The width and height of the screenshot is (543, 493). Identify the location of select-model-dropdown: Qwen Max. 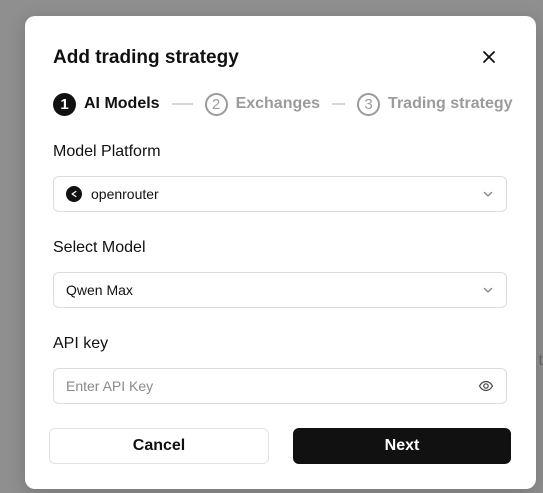
(280, 290).